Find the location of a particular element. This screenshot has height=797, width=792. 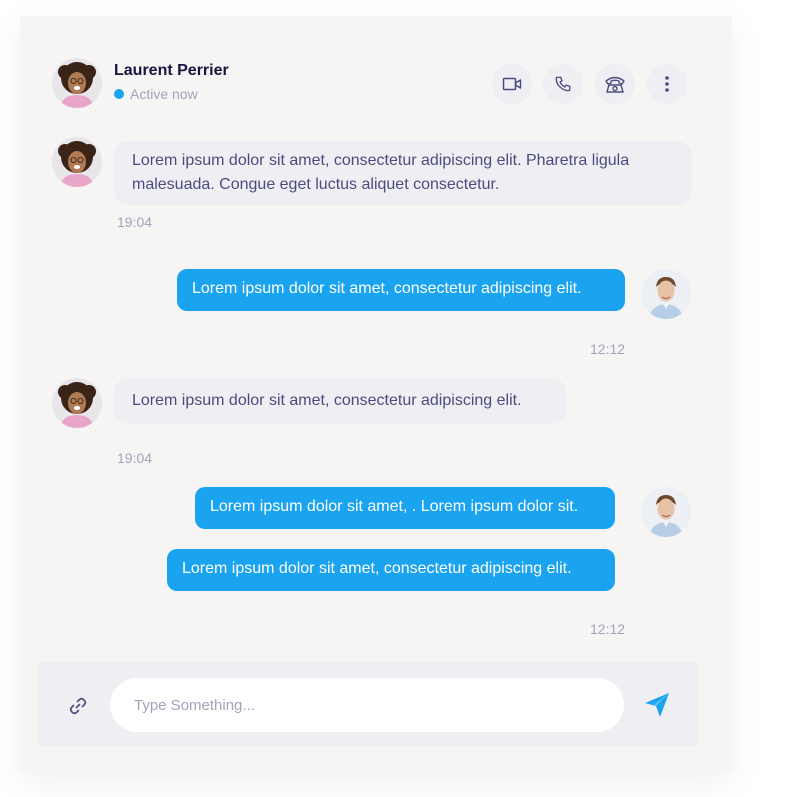

status-dot-icon is located at coordinates (119, 94).